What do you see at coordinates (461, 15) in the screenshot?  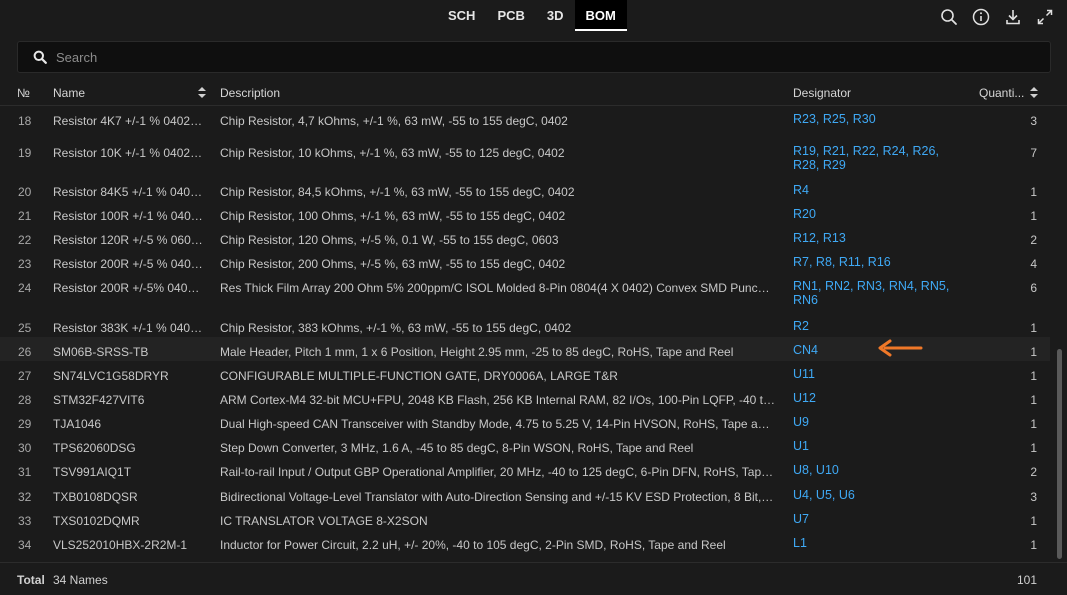 I see `tab-sch: SCH` at bounding box center [461, 15].